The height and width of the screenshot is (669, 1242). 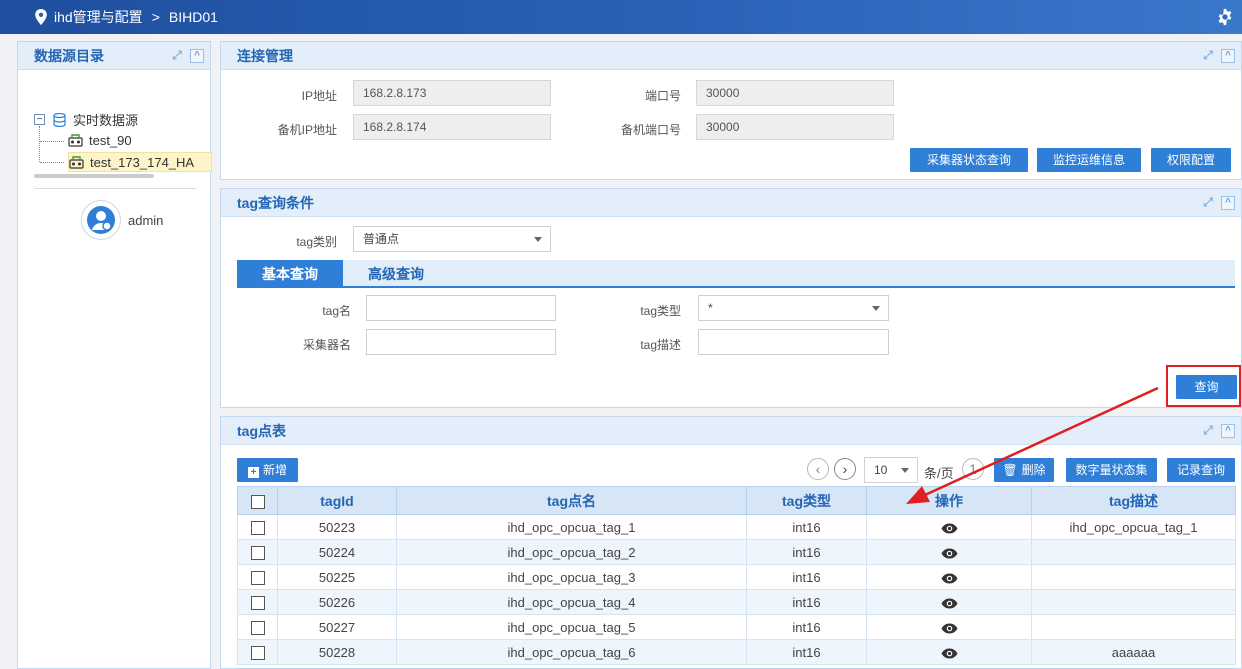 What do you see at coordinates (110, 140) in the screenshot?
I see `tree-node-label: test_90` at bounding box center [110, 140].